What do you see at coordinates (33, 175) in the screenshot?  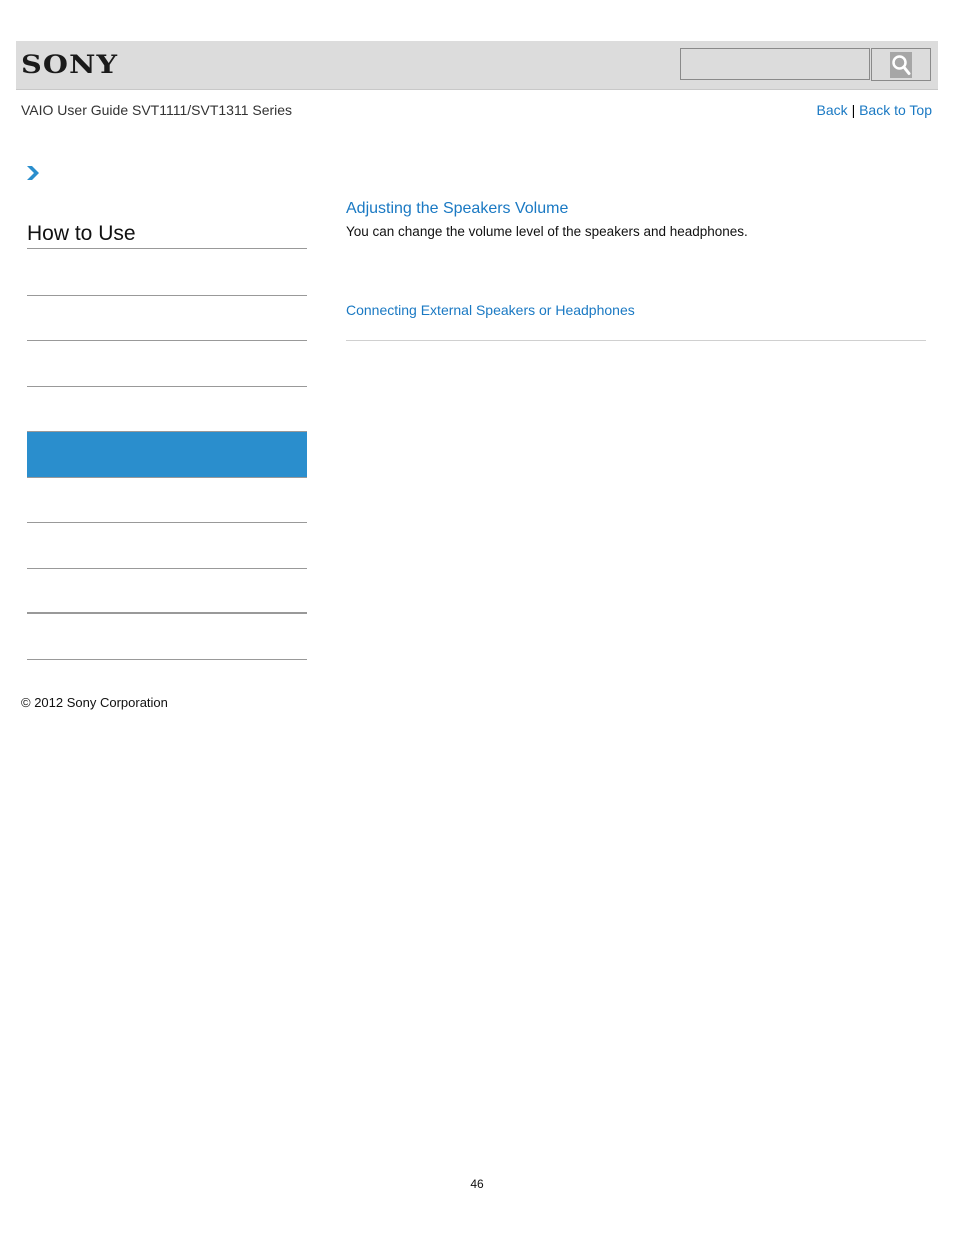 I see `chevron-right-icon` at bounding box center [33, 175].